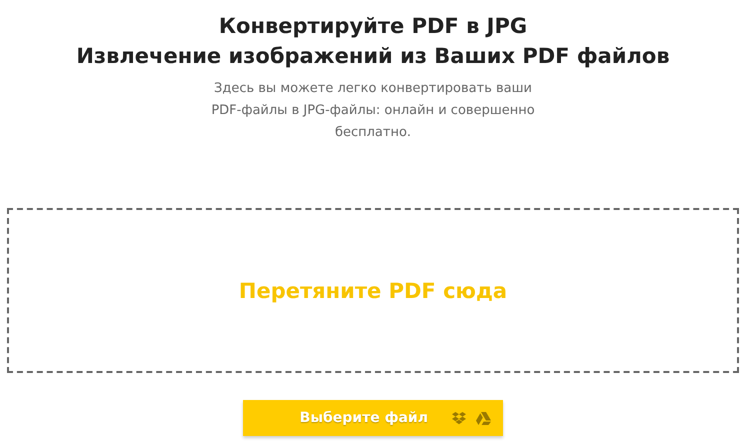  What do you see at coordinates (373, 418) in the screenshot?
I see `choose-file-button: Выберите файл` at bounding box center [373, 418].